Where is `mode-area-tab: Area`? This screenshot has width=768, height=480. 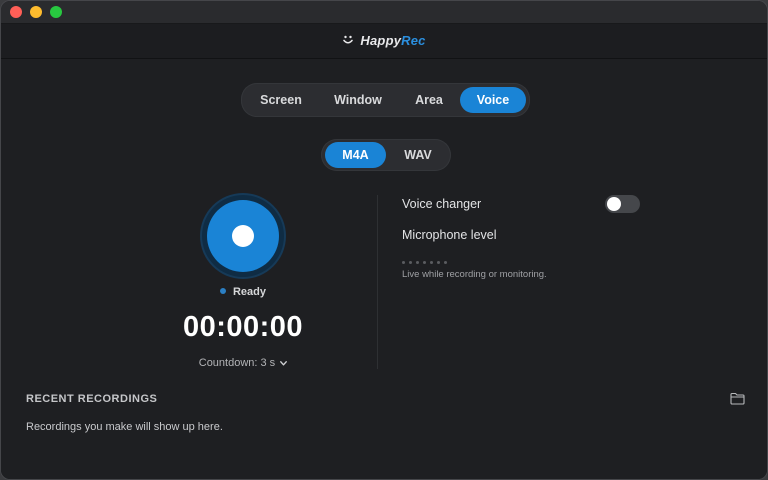 mode-area-tab: Area is located at coordinates (429, 100).